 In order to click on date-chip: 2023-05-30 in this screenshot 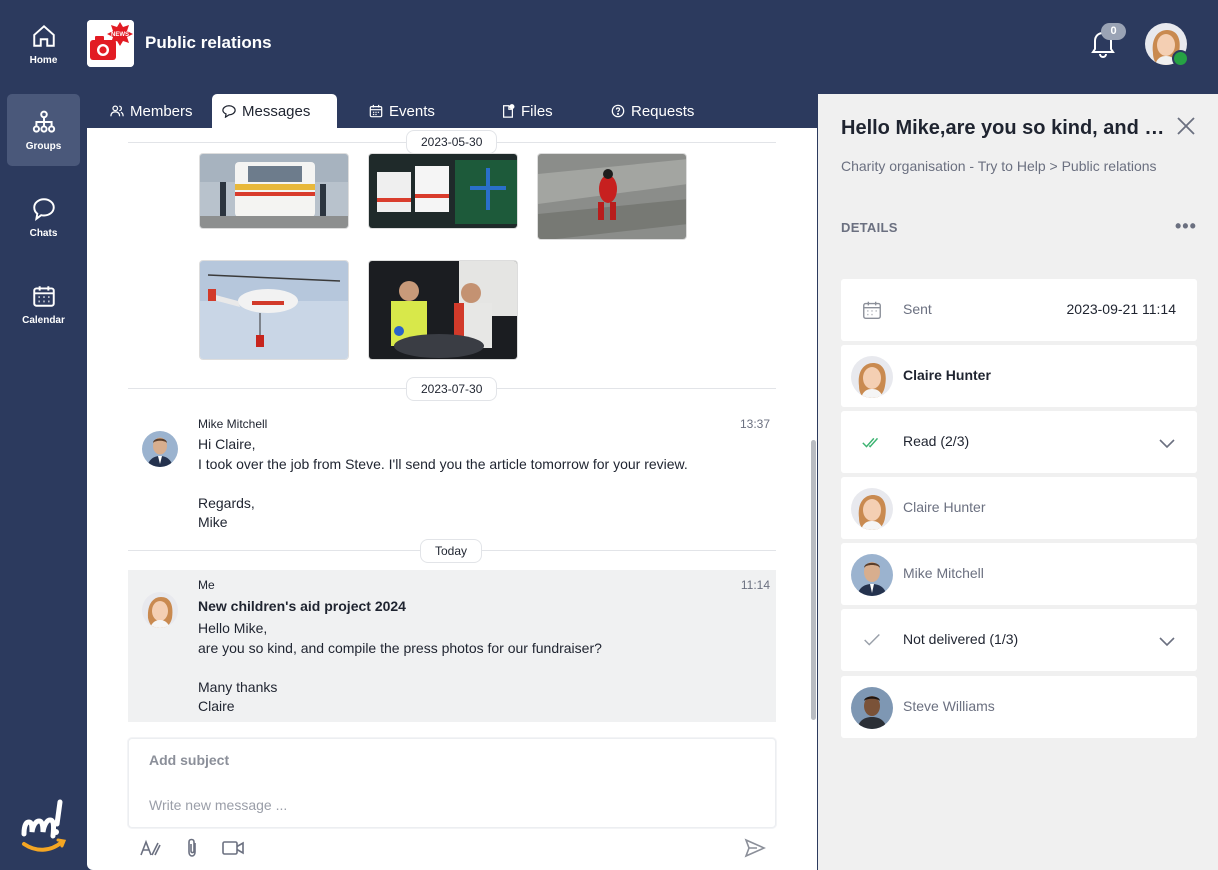, I will do `click(452, 142)`.